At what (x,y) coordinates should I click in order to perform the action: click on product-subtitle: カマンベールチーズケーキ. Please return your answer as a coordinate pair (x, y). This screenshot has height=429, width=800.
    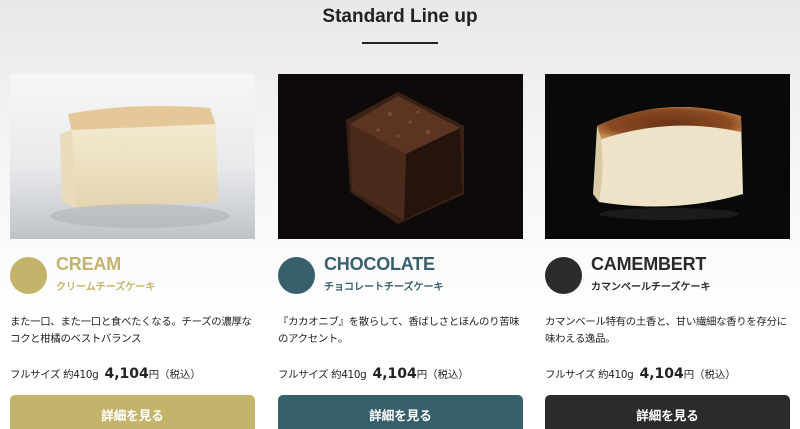
    Looking at the image, I should click on (651, 287).